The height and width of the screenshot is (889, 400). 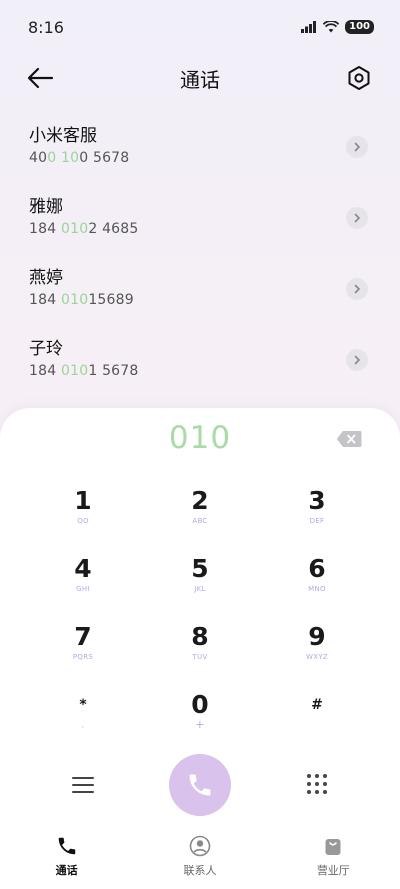 I want to click on contact-number: 400 100 5678, so click(x=79, y=158).